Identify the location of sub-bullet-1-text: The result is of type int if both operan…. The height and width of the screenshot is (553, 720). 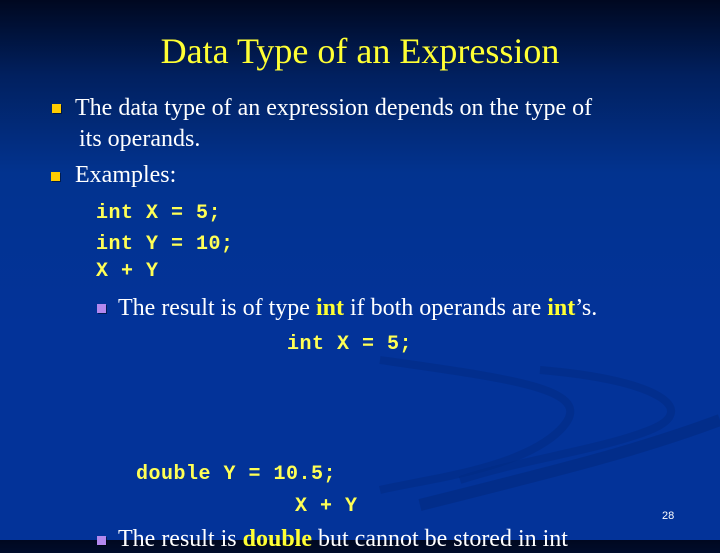
(357, 308).